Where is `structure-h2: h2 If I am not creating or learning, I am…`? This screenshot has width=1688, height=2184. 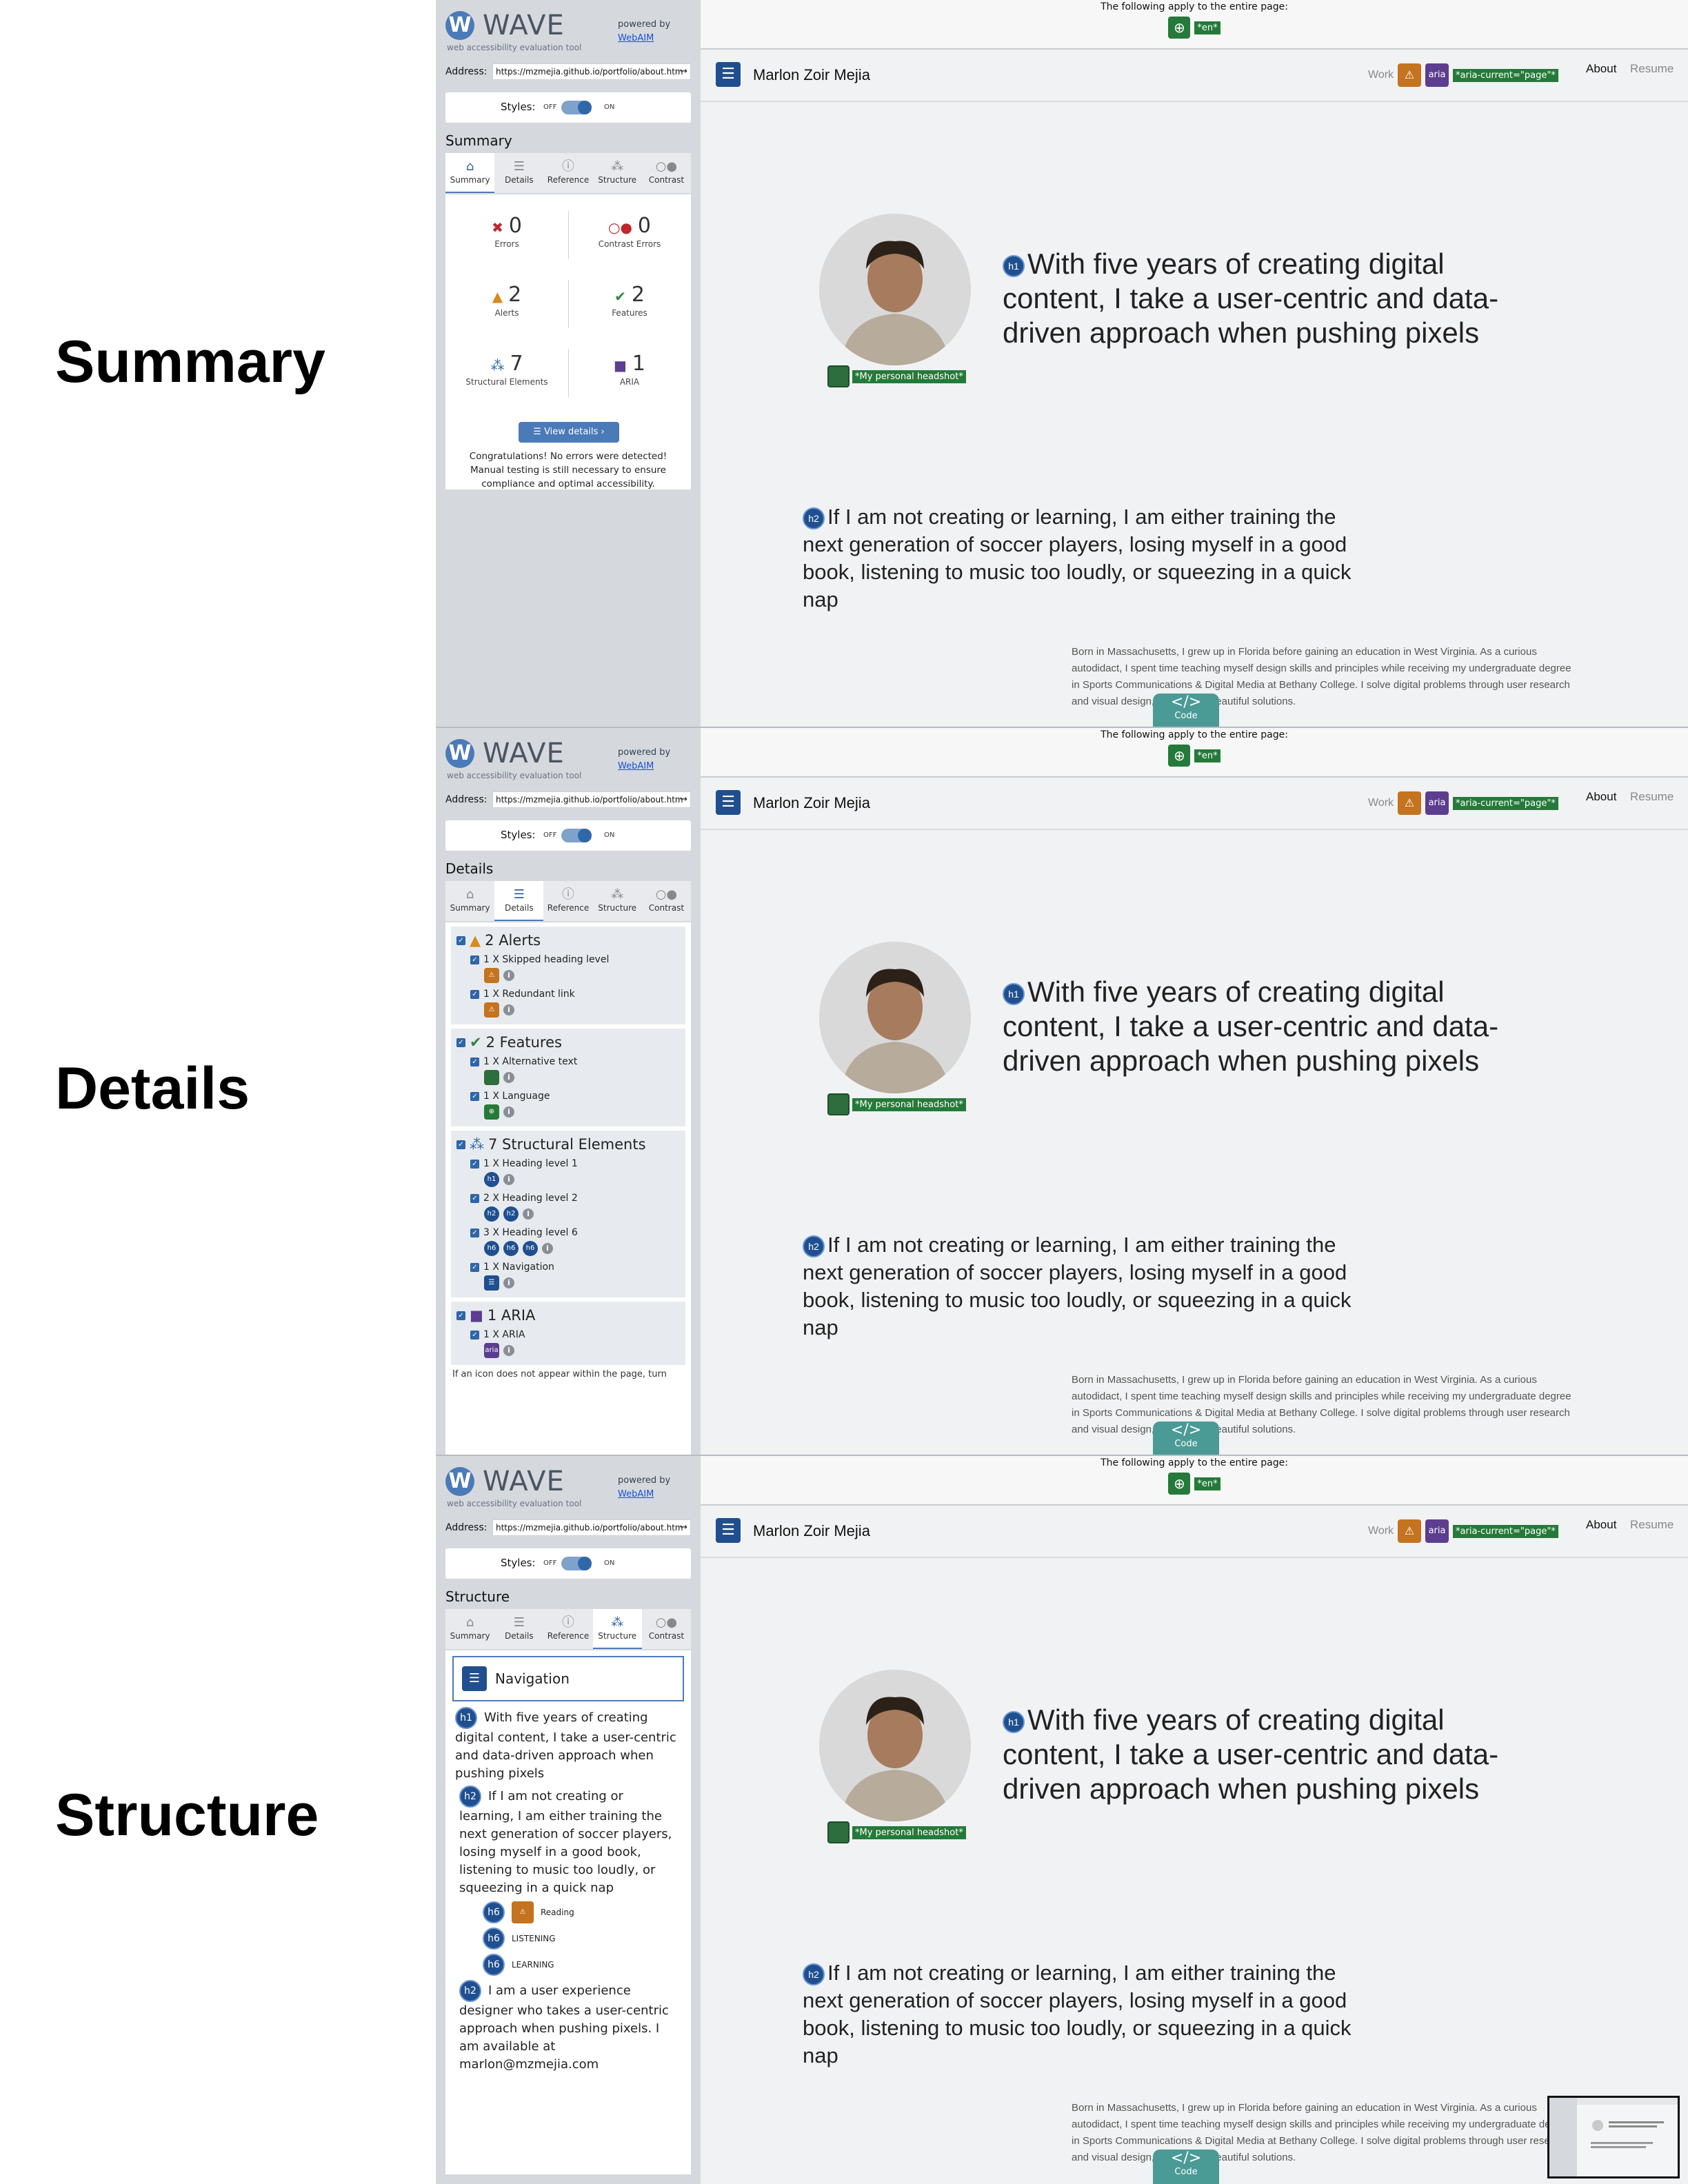 structure-h2: h2 If I am not creating or learning, I am… is located at coordinates (570, 1842).